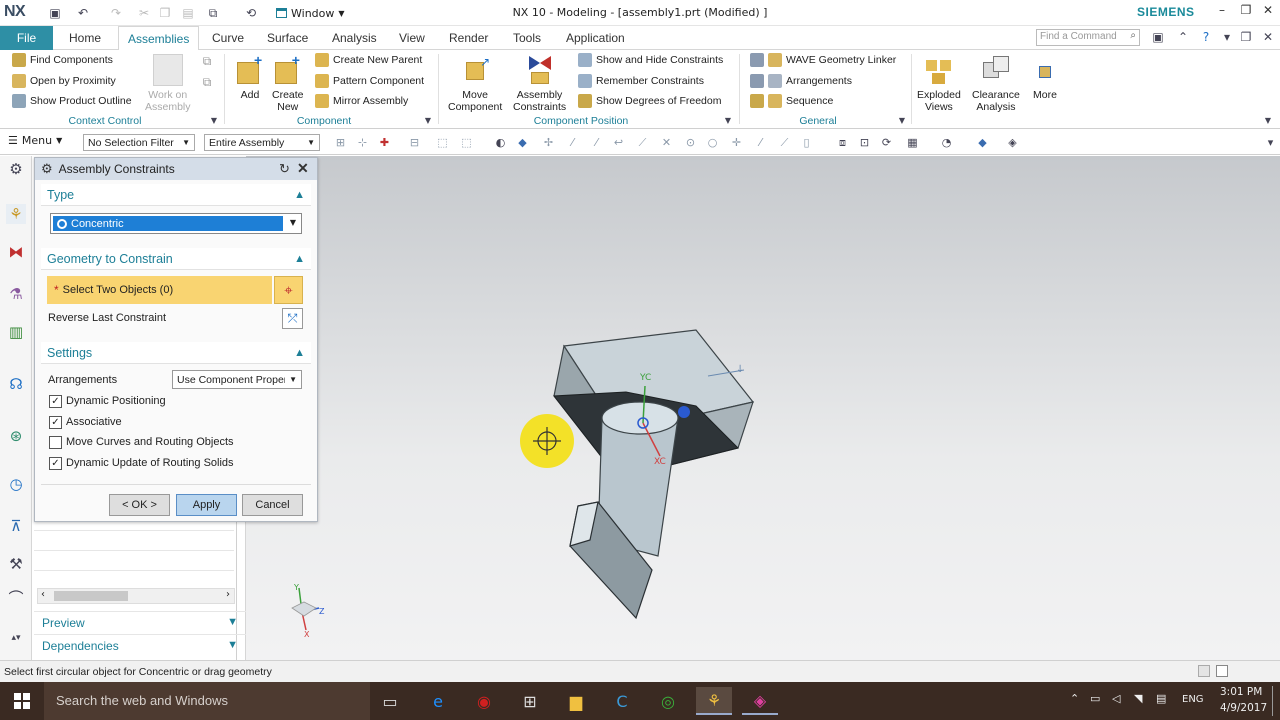 This screenshot has height=720, width=1280. I want to click on start-button, so click(22, 701).